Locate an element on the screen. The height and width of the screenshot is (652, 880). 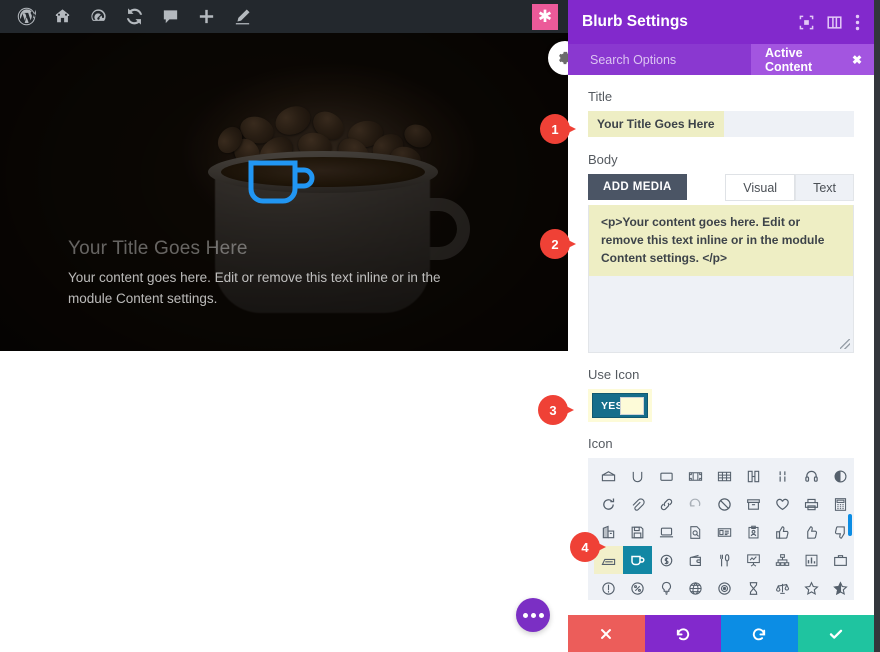
home-icon is located at coordinates (62, 16).